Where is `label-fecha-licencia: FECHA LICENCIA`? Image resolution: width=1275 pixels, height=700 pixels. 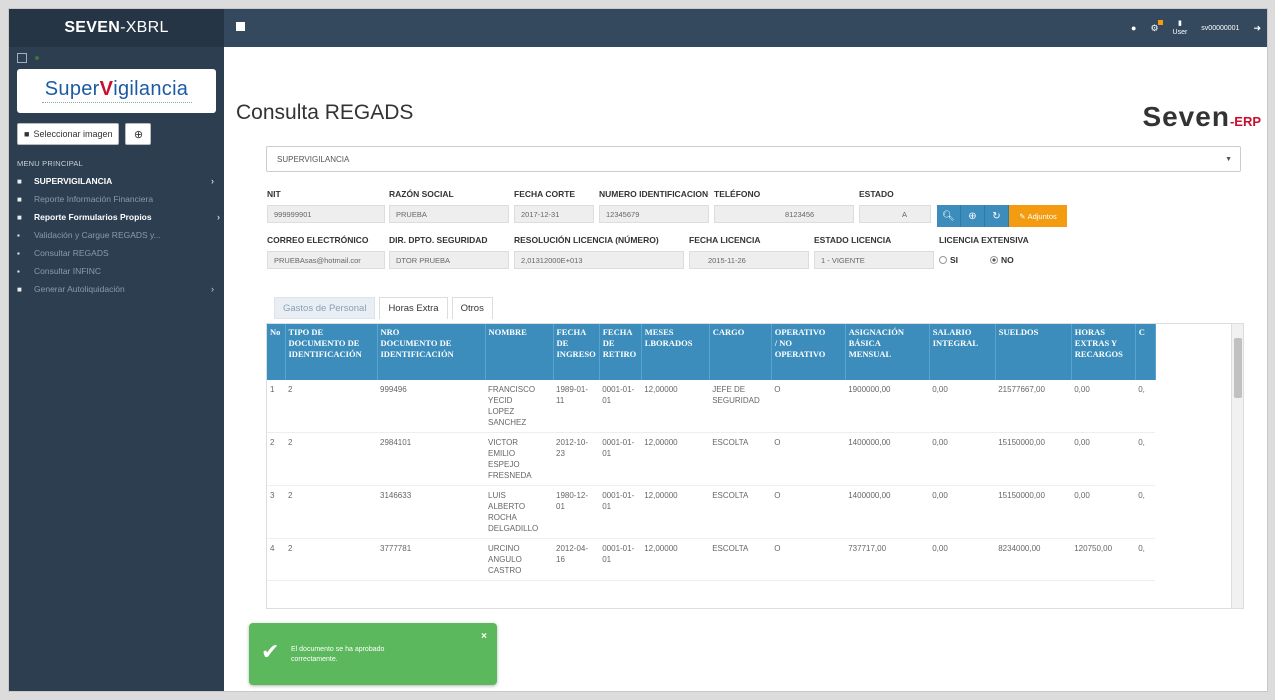 label-fecha-licencia: FECHA LICENCIA is located at coordinates (725, 240).